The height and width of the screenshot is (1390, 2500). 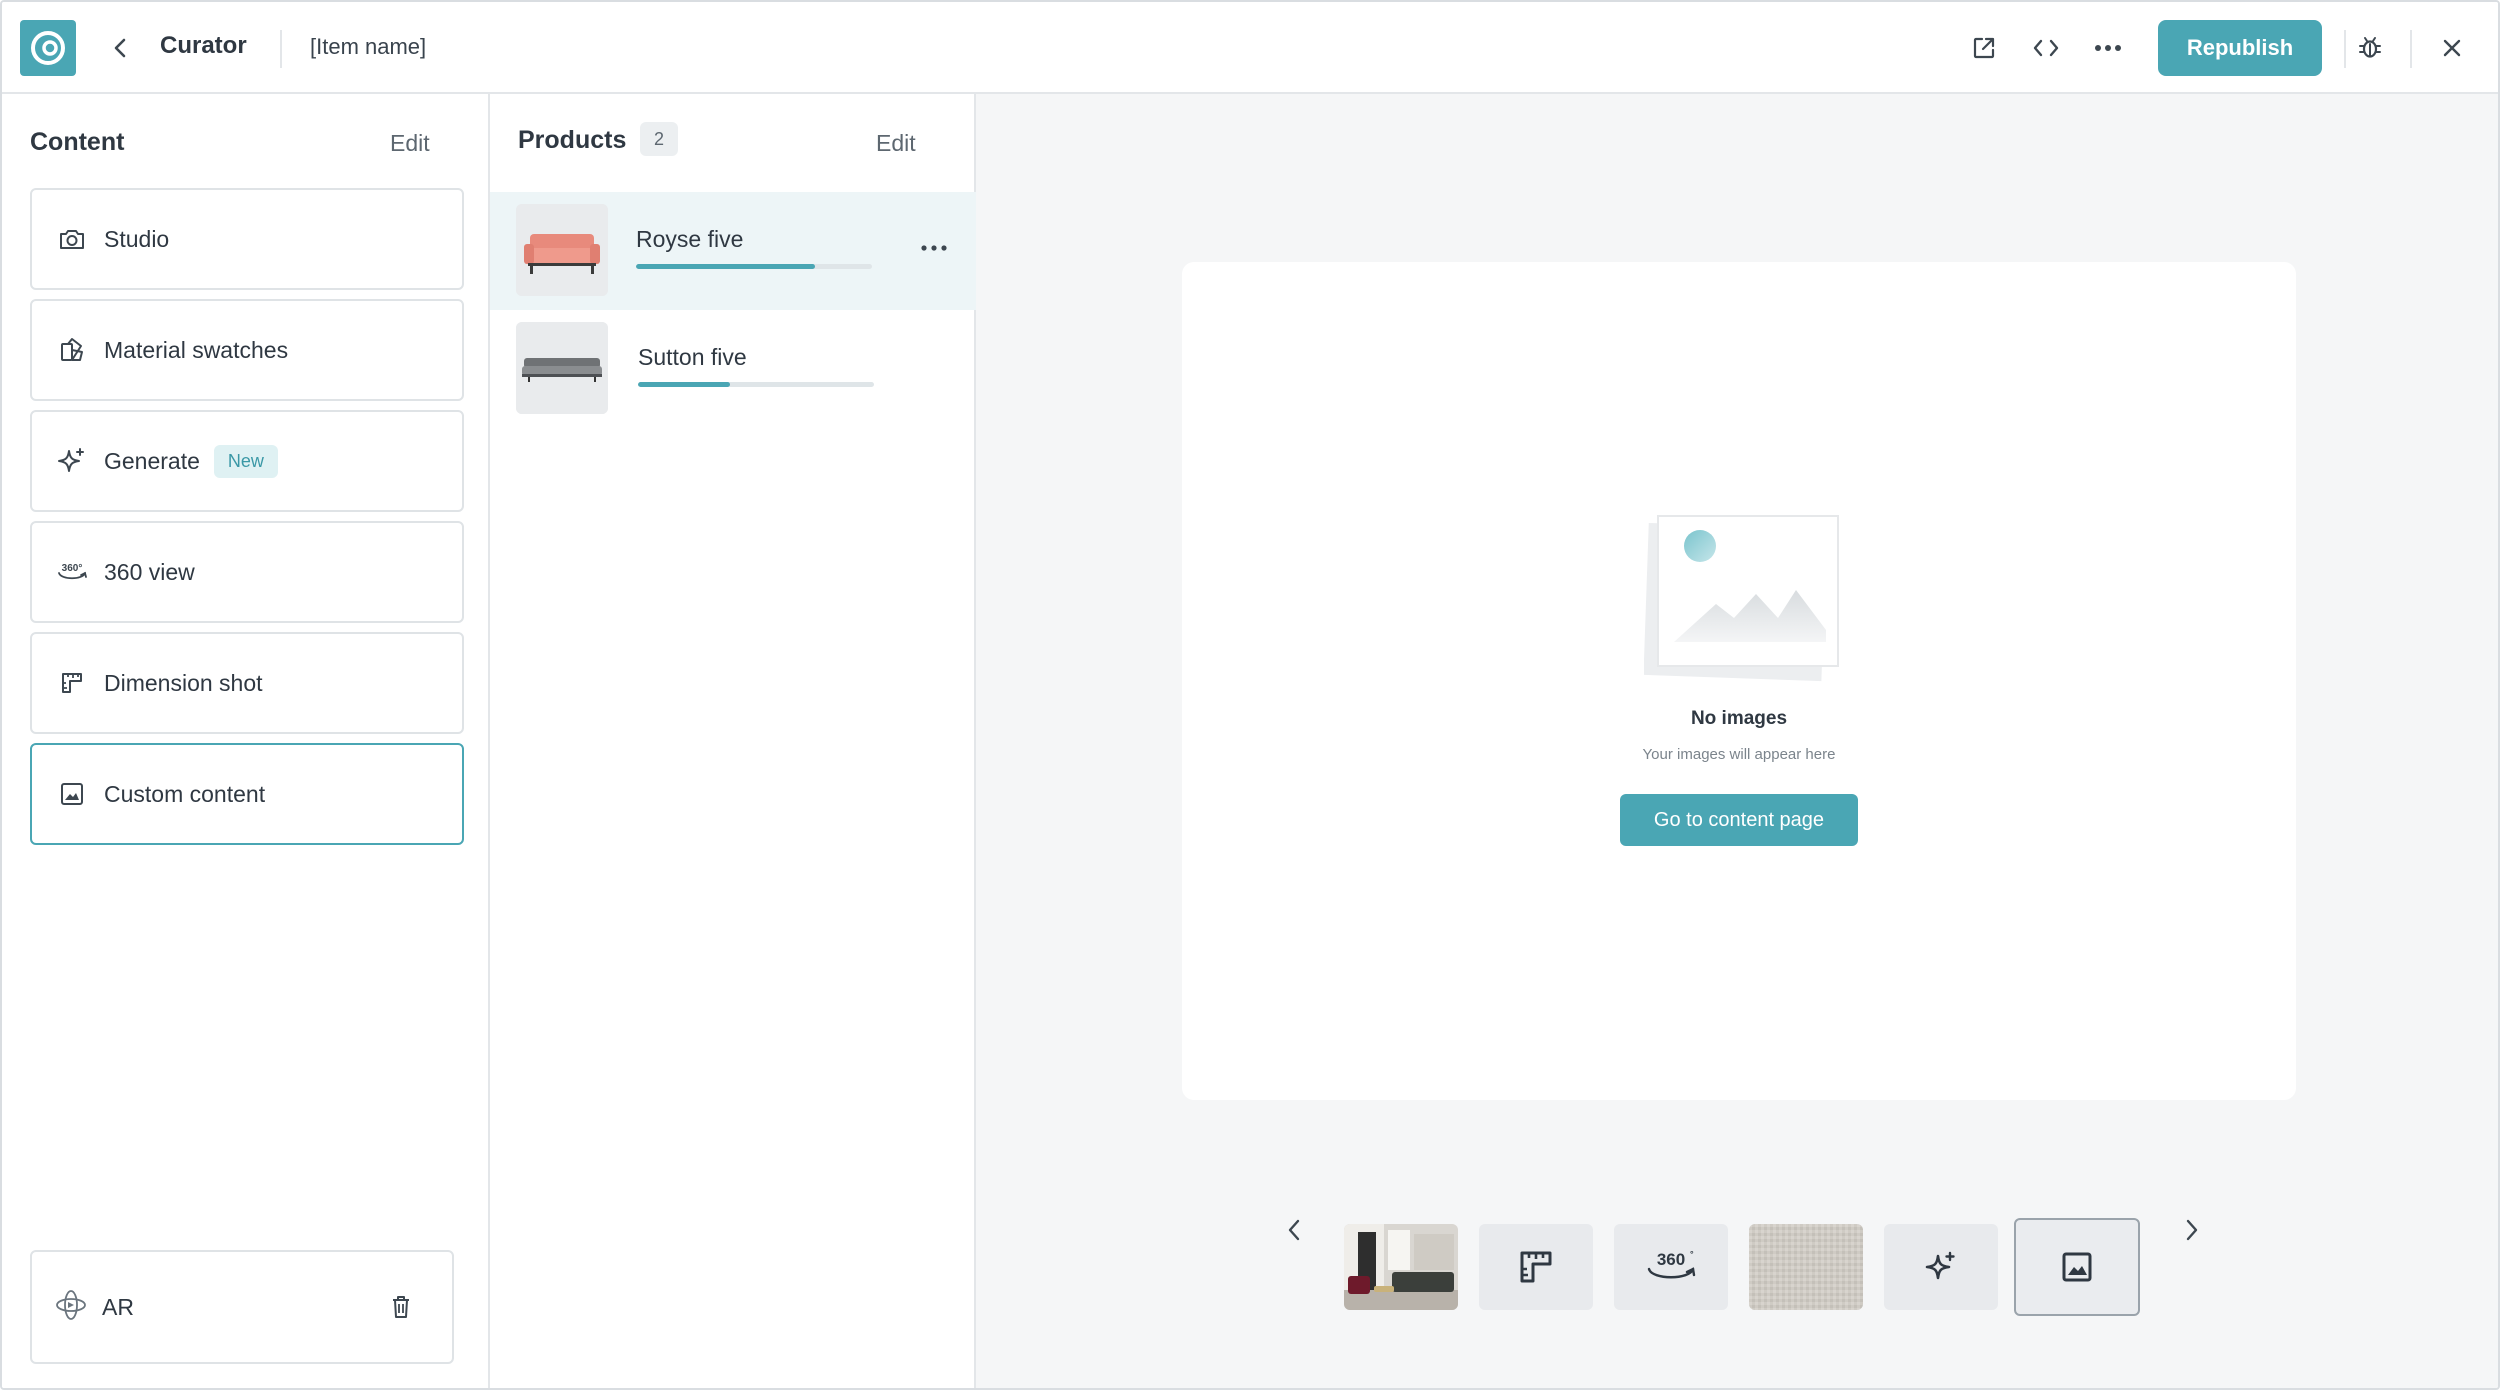 I want to click on product-name: Royse five, so click(x=690, y=239).